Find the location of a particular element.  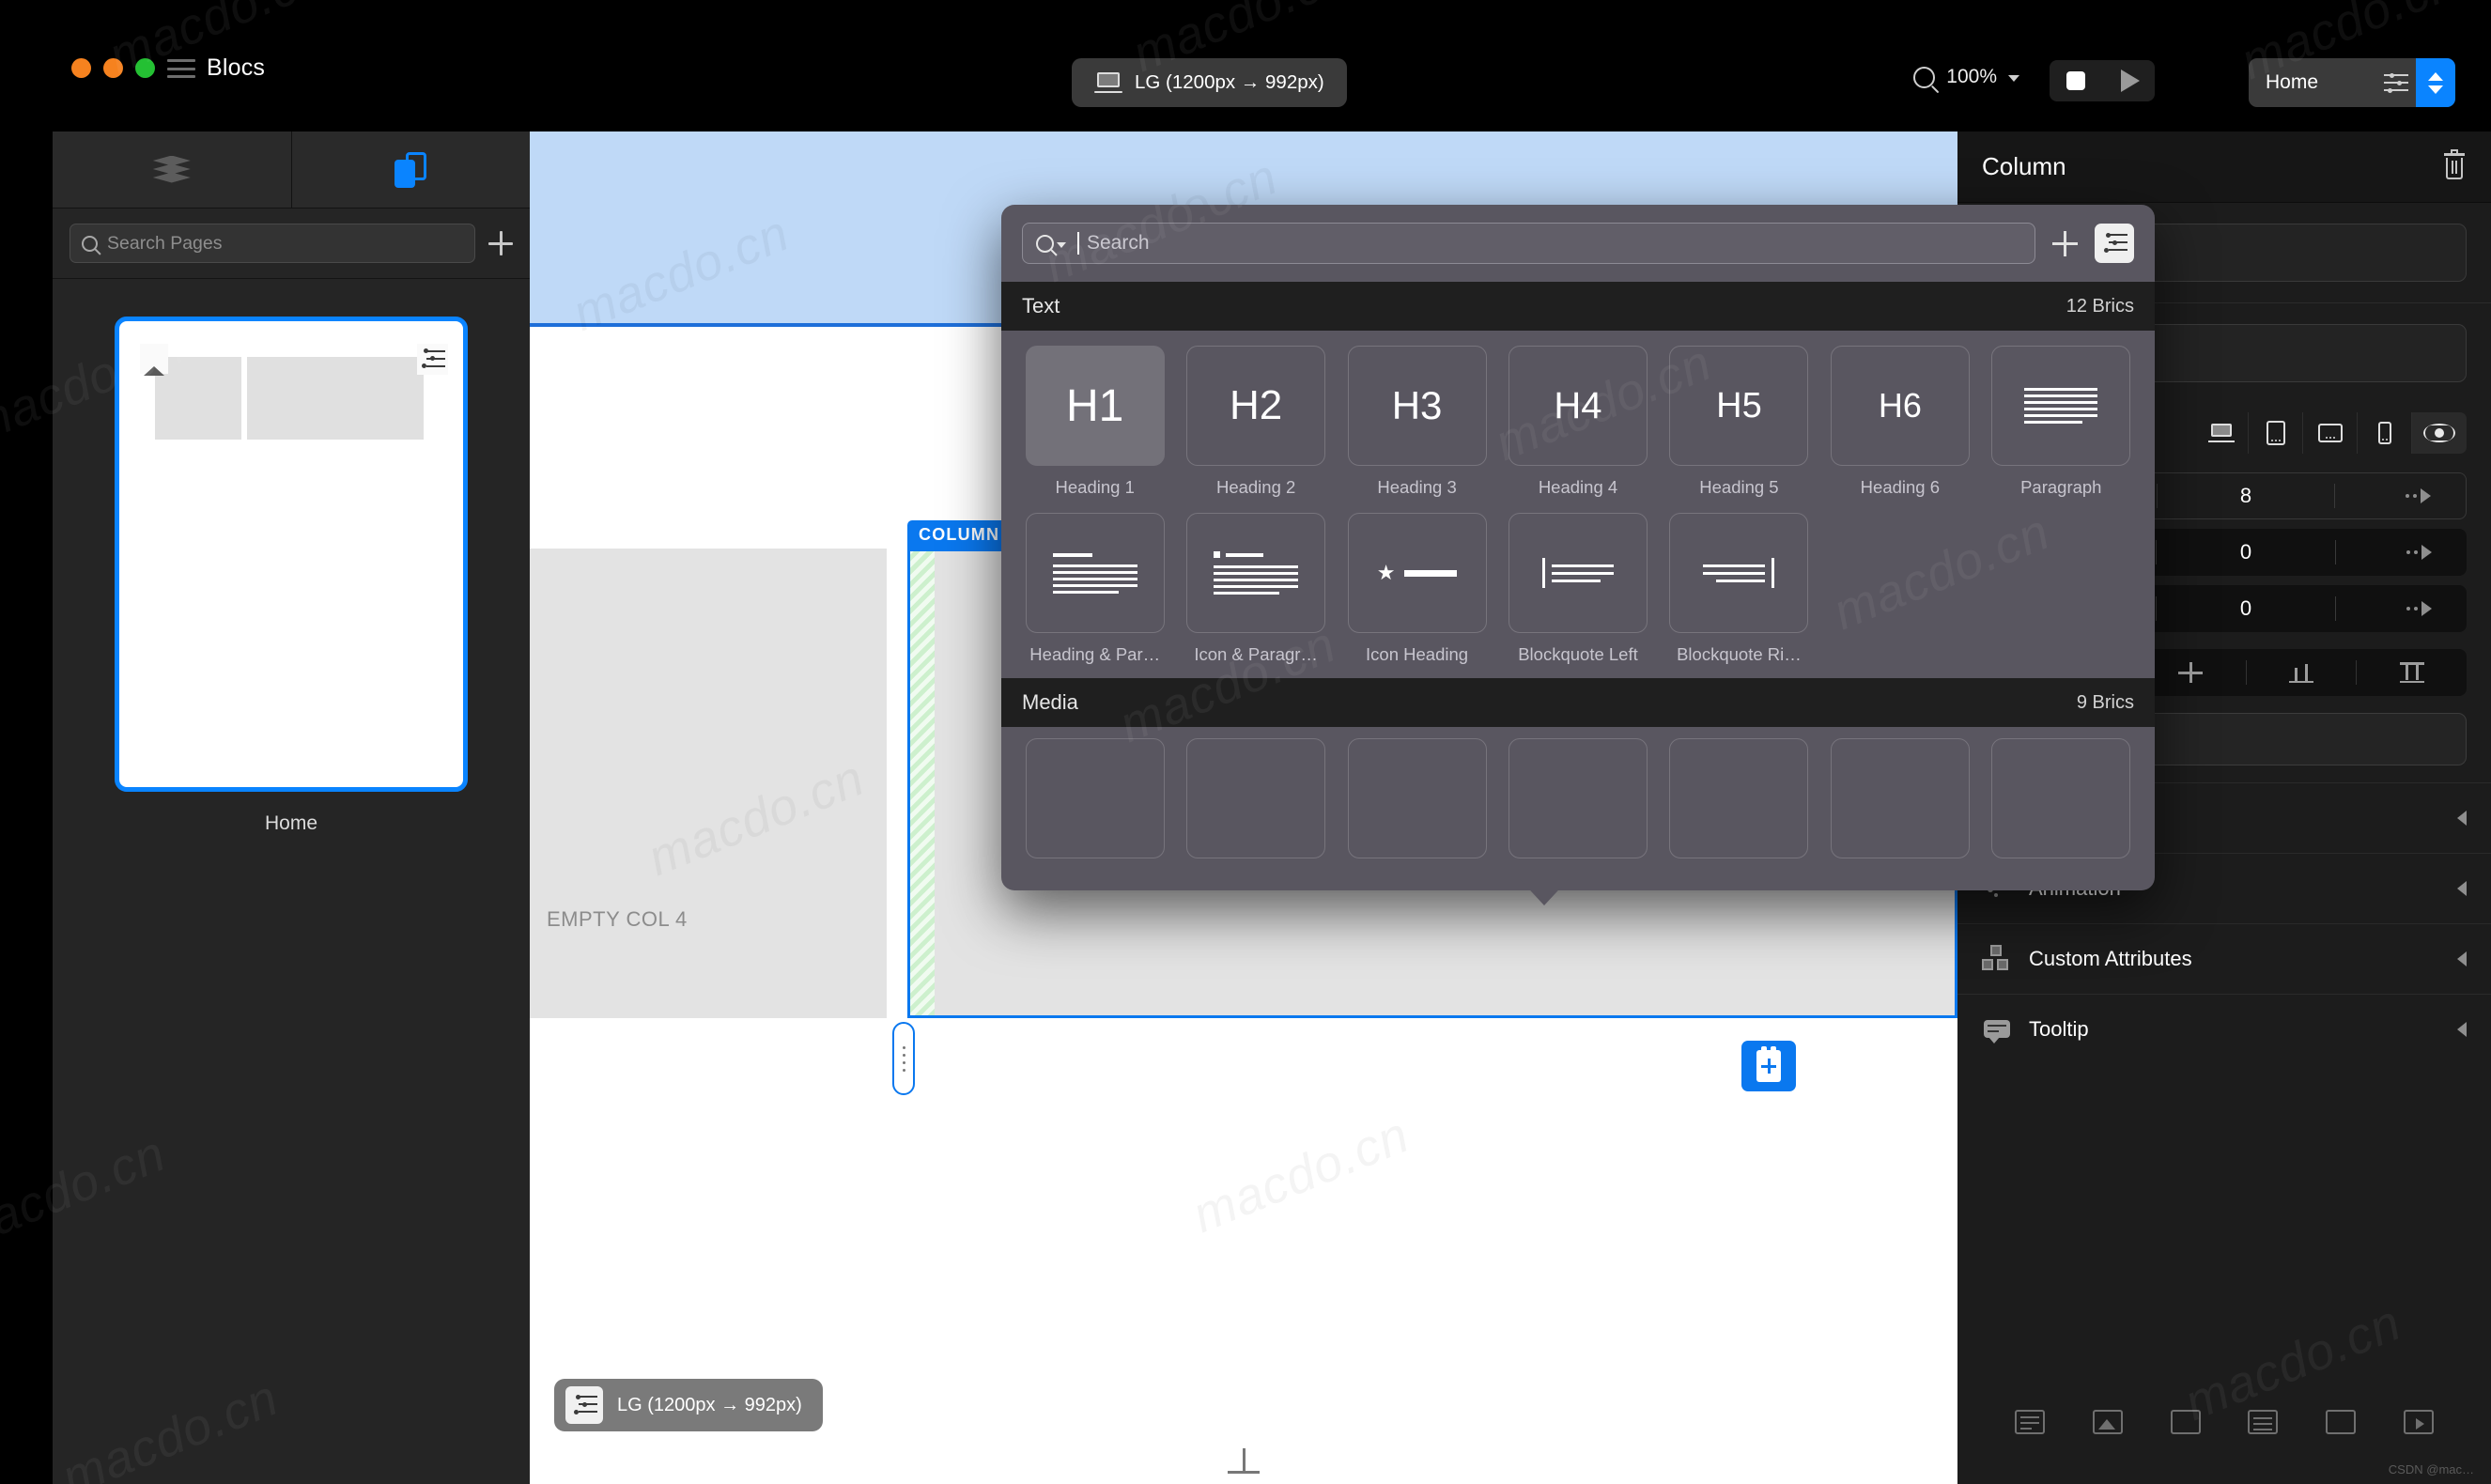

bric-label: Heading 5 is located at coordinates (1739, 487).